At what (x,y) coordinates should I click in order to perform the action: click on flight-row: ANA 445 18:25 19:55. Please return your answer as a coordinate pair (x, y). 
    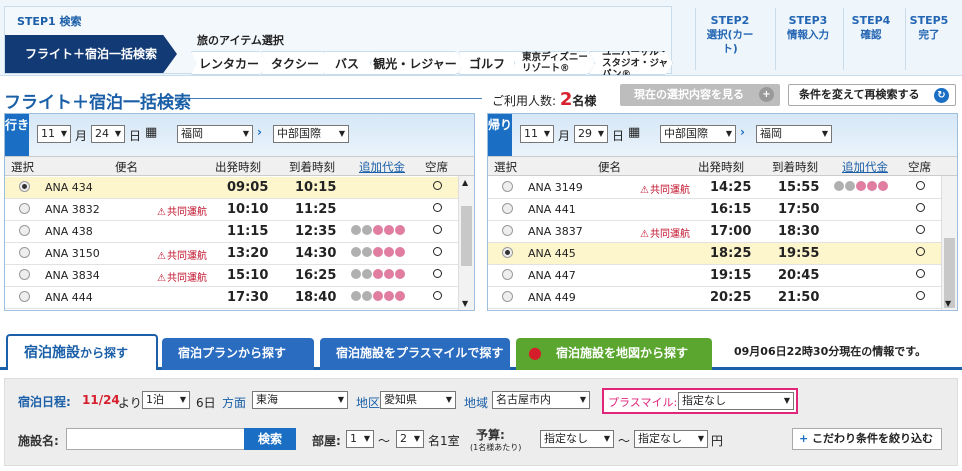
    Looking at the image, I should click on (722, 254).